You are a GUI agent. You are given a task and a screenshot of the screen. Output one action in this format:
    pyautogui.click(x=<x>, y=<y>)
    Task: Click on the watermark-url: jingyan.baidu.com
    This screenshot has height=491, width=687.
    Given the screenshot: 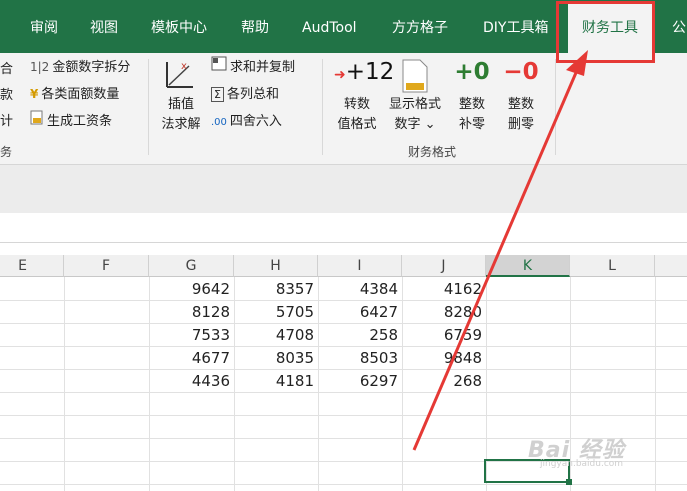 What is the action you would take?
    pyautogui.click(x=582, y=464)
    